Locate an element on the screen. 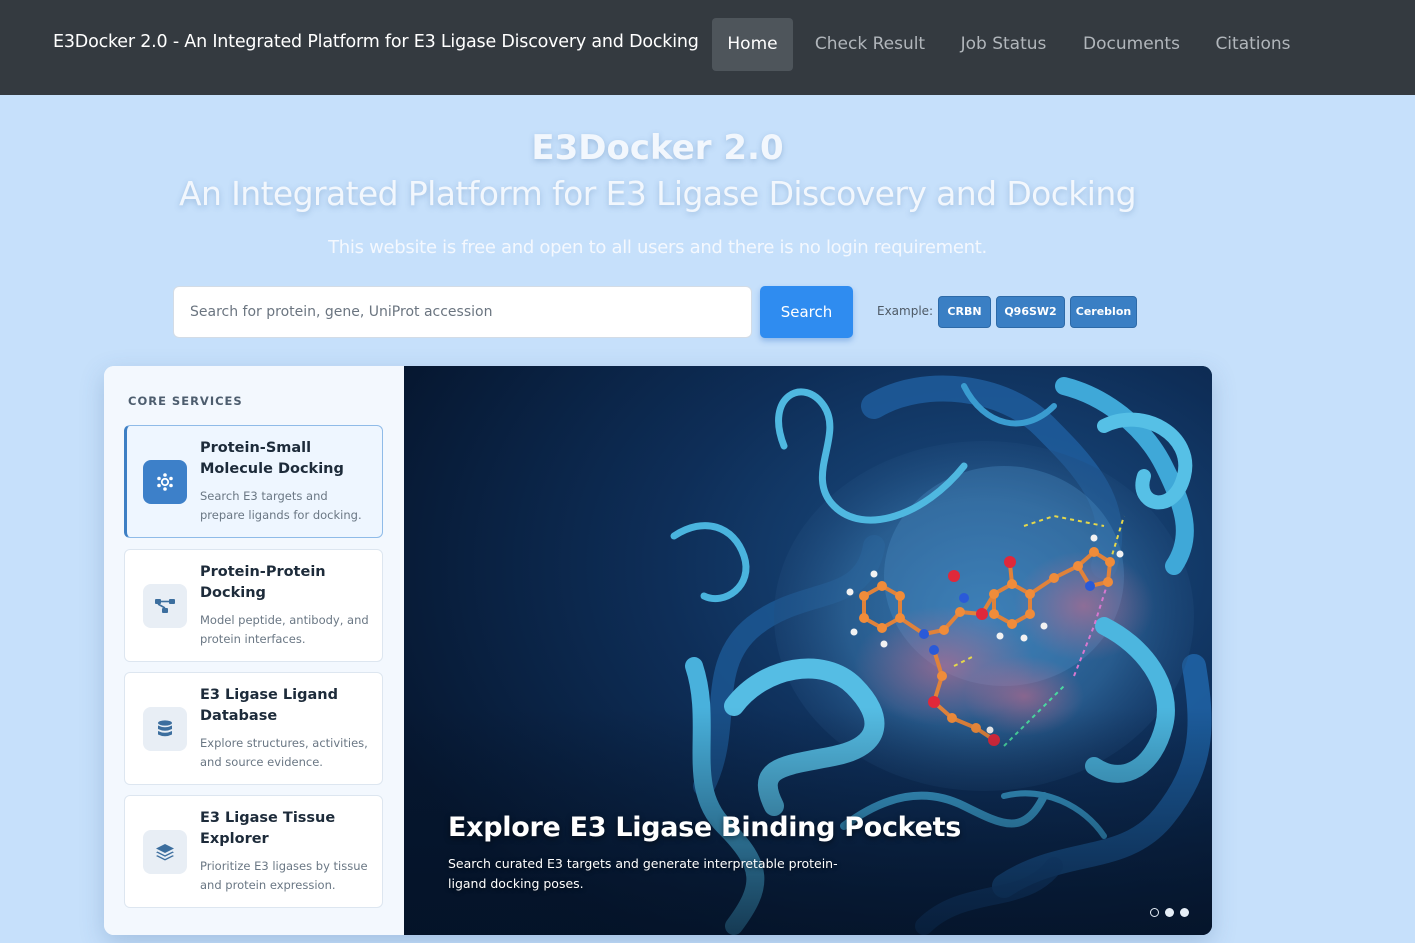 The height and width of the screenshot is (943, 1415). core-services-heading: CORE SERVICES is located at coordinates (185, 401).